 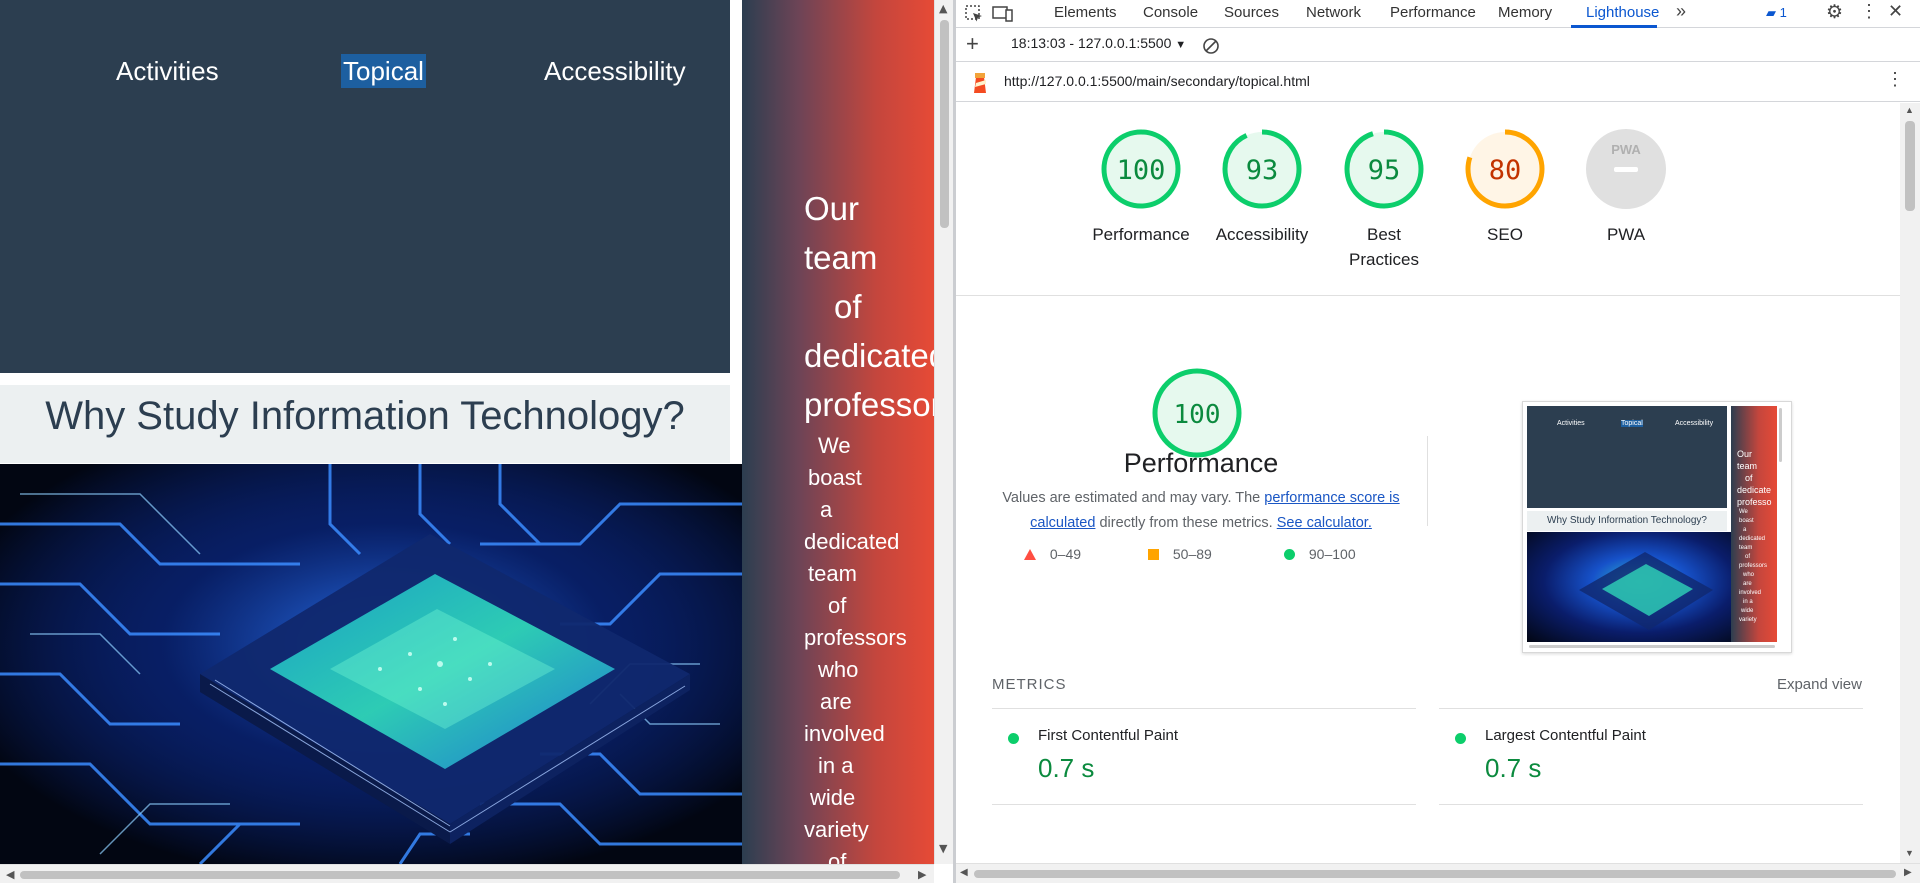 I want to click on legend-average: 50–89, so click(x=1180, y=554).